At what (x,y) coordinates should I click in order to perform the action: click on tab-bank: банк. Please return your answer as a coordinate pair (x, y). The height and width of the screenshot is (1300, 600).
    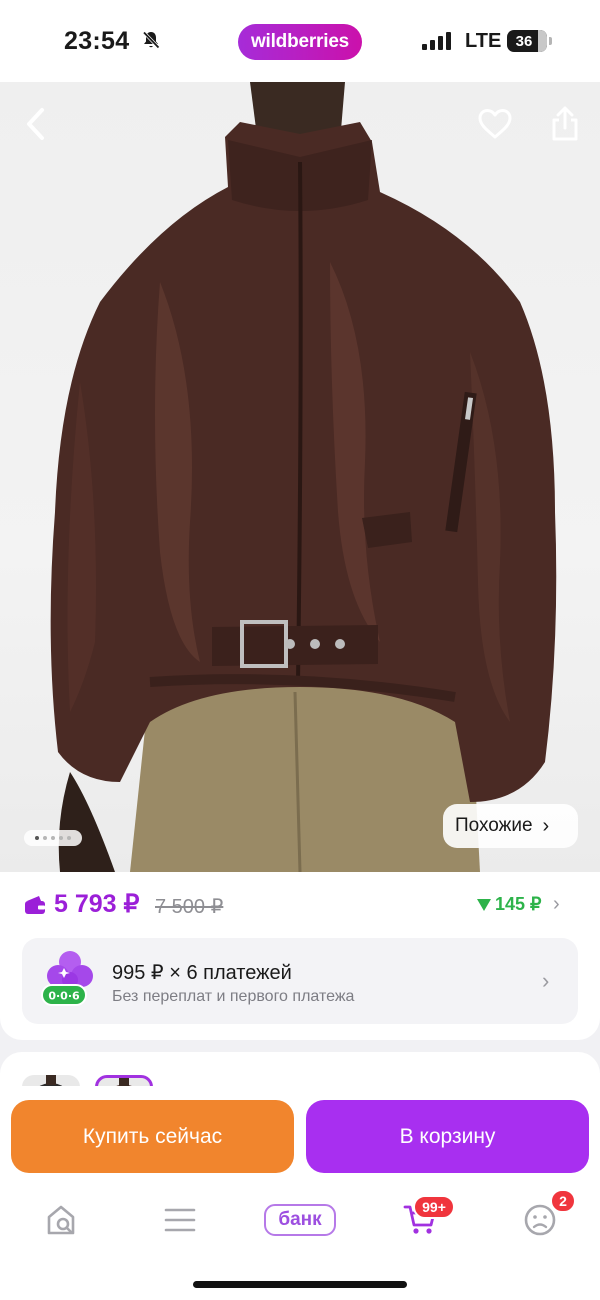
    Looking at the image, I should click on (300, 1220).